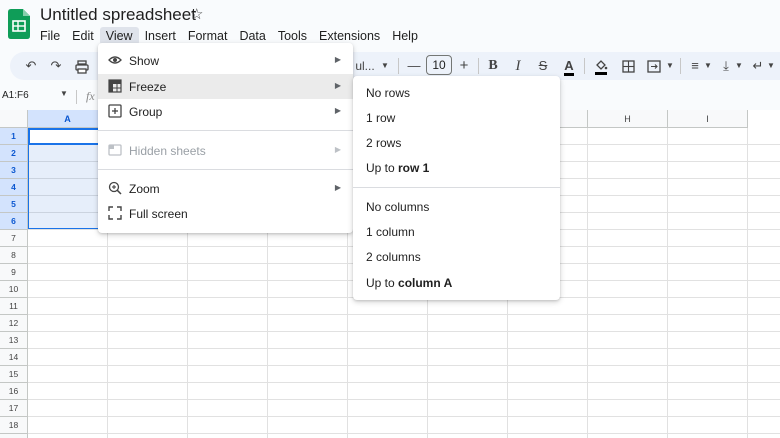 The image size is (780, 438). What do you see at coordinates (115, 60) in the screenshot?
I see `eye-icon` at bounding box center [115, 60].